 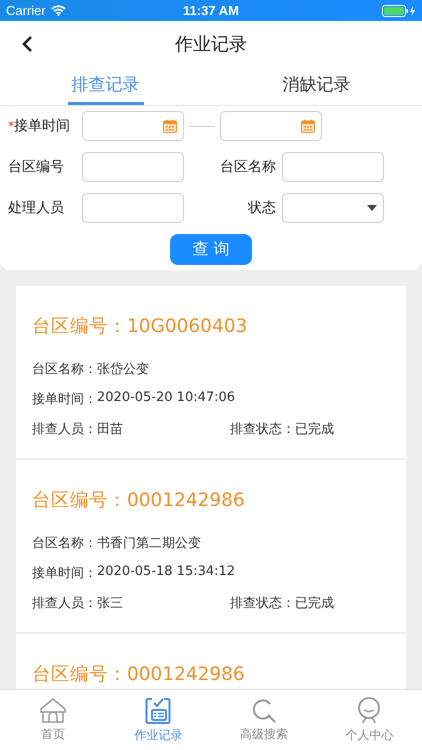 What do you see at coordinates (36, 167) in the screenshot?
I see `field-label: 台区编号` at bounding box center [36, 167].